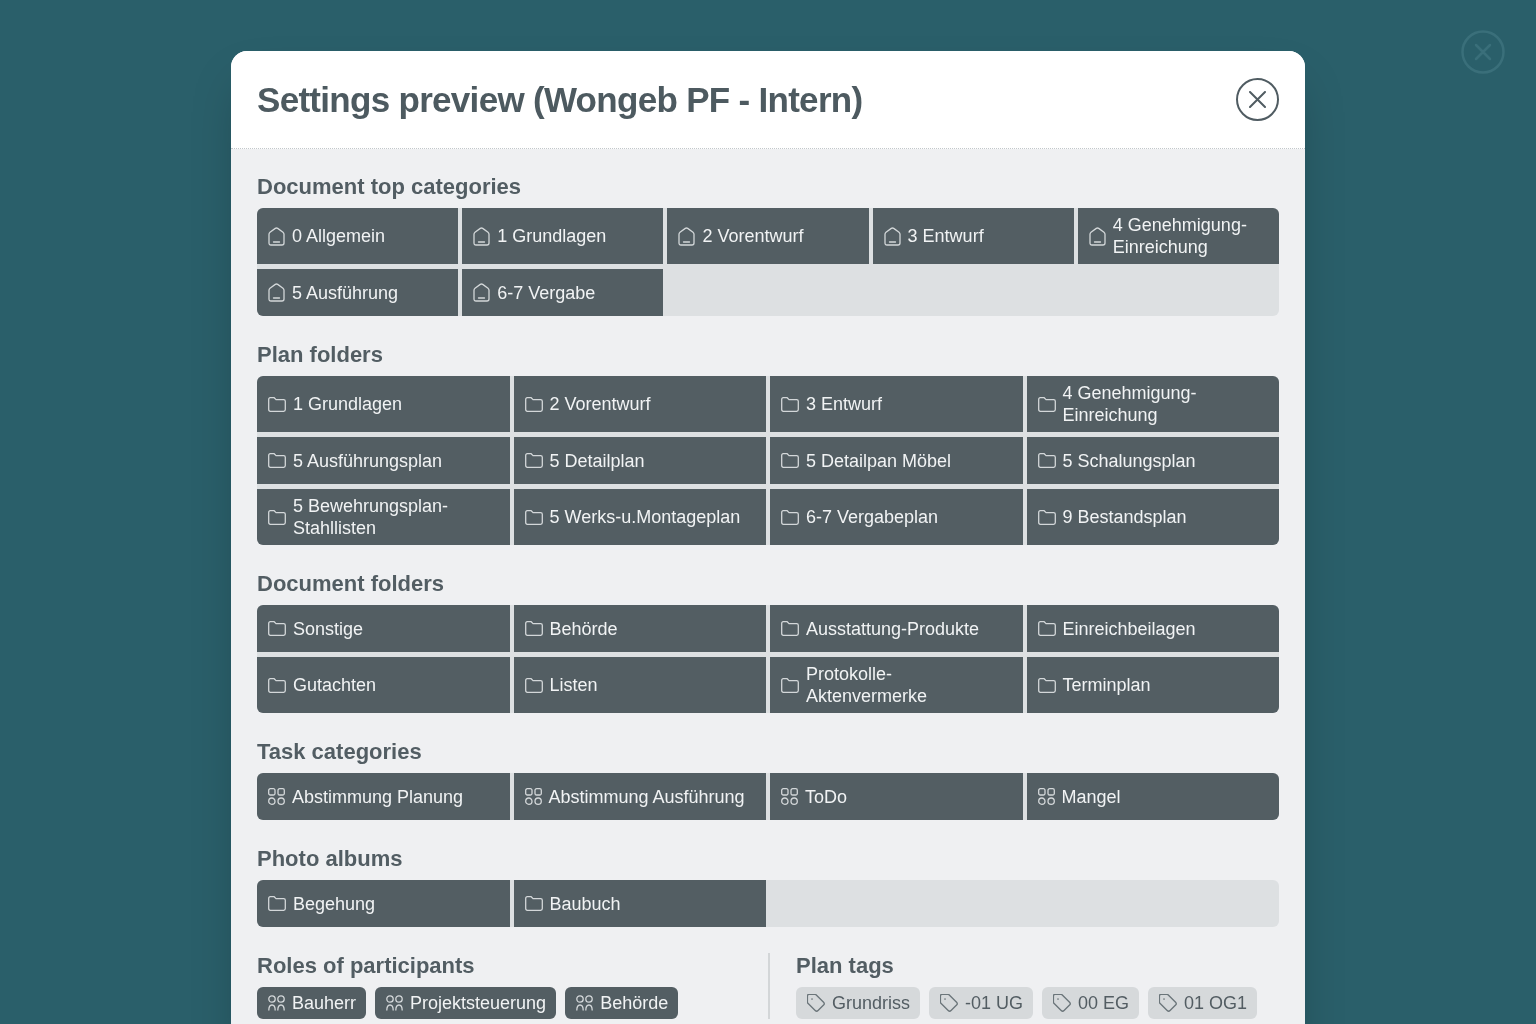 The image size is (1536, 1024). I want to click on folder-label: Protokolle-Aktenvermerke, so click(867, 685).